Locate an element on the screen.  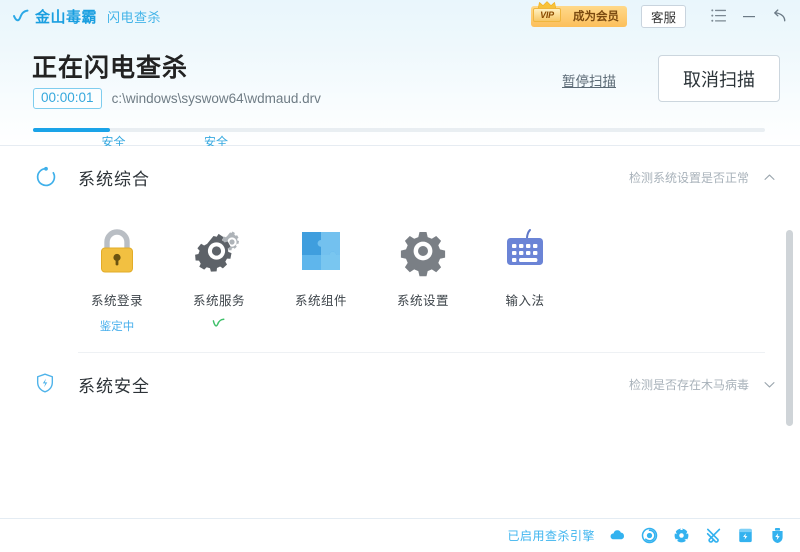
scan-status-row: 00:00:01 c:\windows\syswow64\wdmaud.drv is located at coordinates (177, 98).